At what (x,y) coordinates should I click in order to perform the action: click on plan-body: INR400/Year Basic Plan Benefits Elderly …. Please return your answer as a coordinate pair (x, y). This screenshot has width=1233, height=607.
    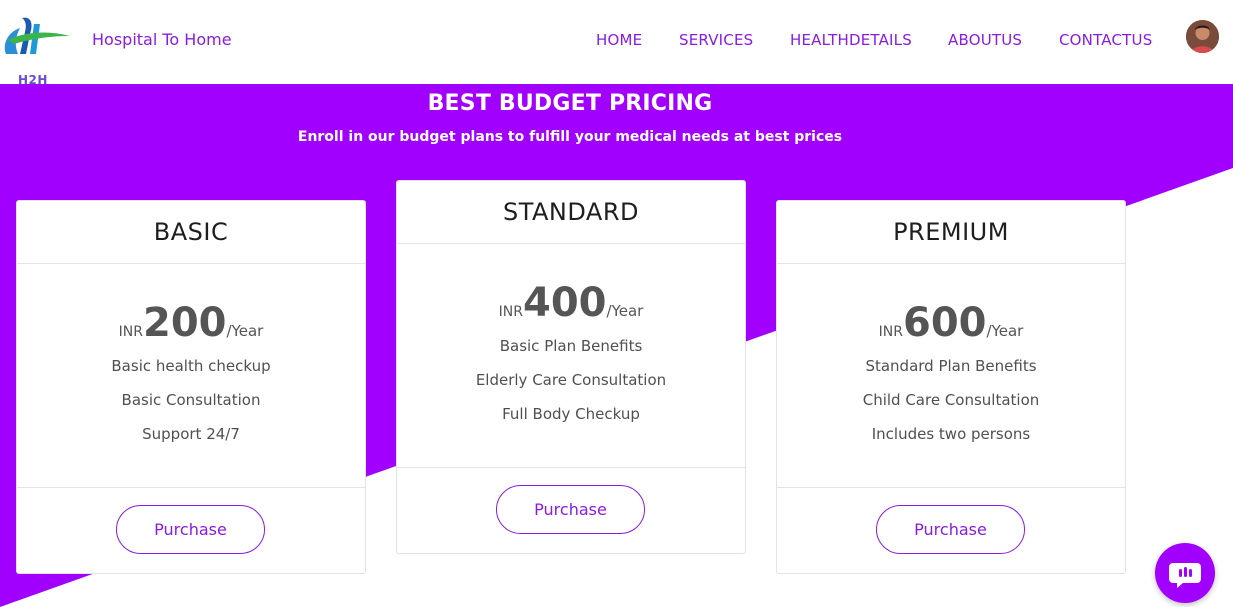
    Looking at the image, I should click on (571, 356).